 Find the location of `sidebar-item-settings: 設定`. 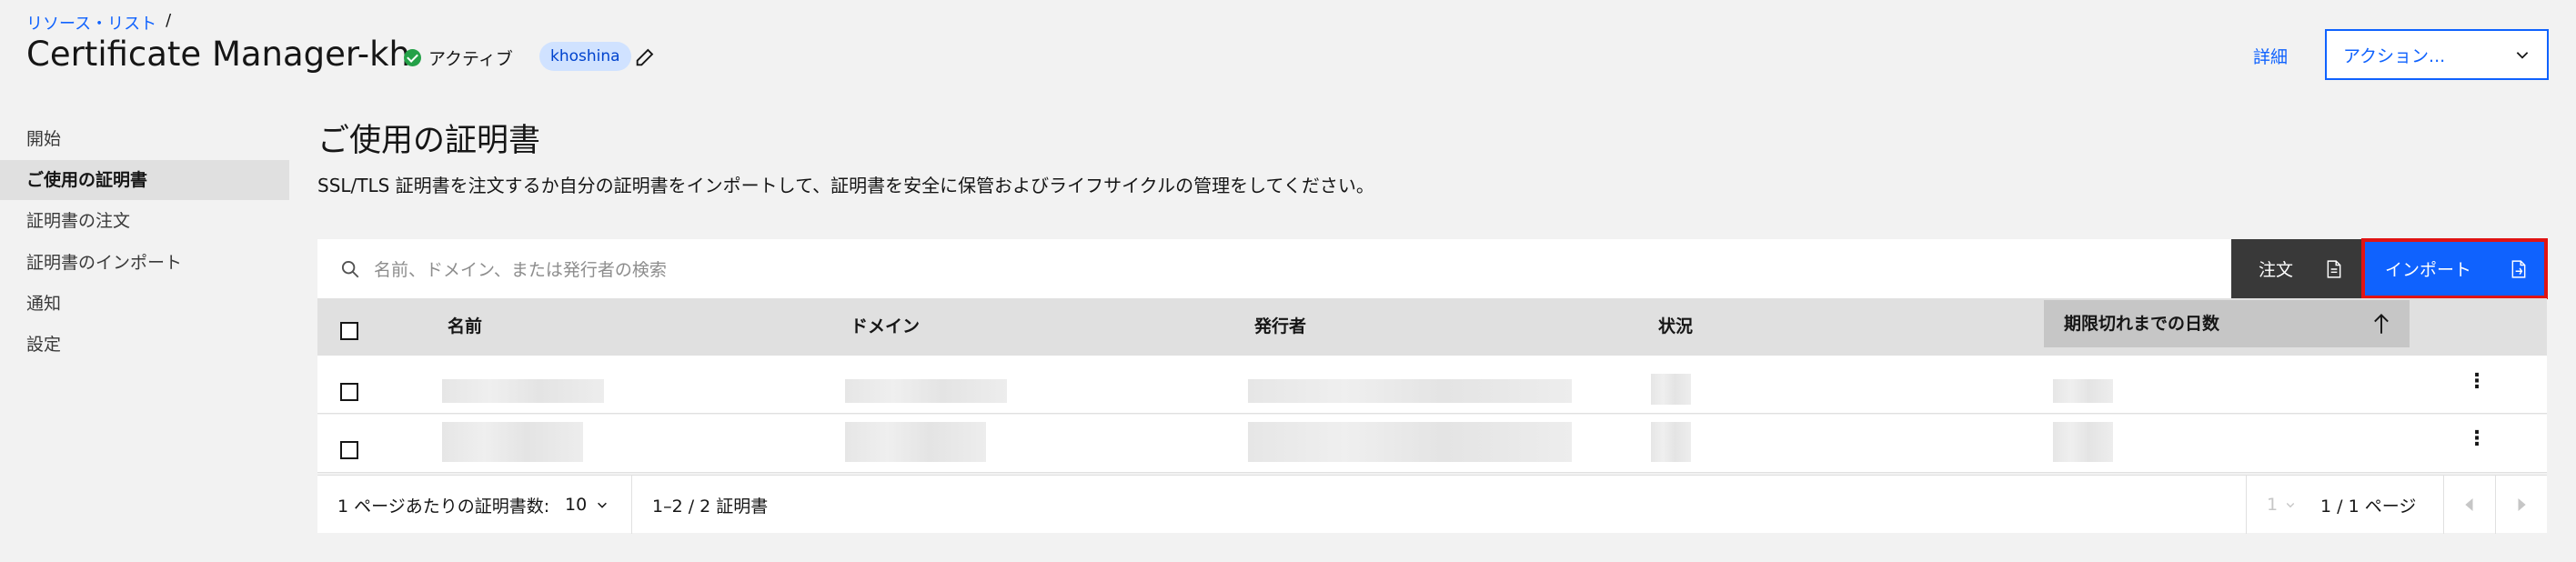

sidebar-item-settings: 設定 is located at coordinates (144, 345).